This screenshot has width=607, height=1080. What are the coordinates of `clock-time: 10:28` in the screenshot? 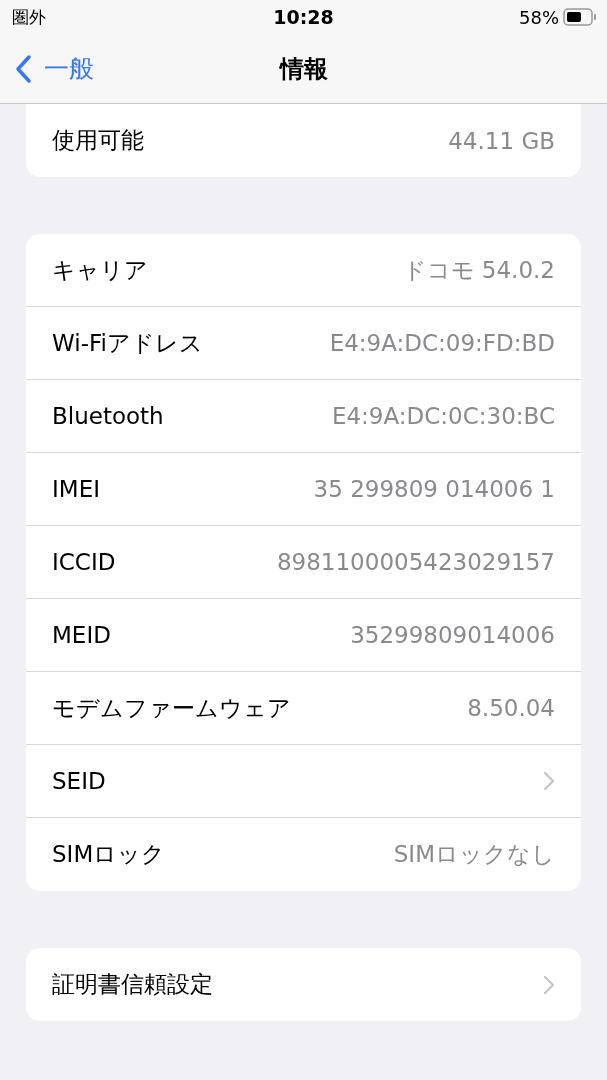 It's located at (303, 17).